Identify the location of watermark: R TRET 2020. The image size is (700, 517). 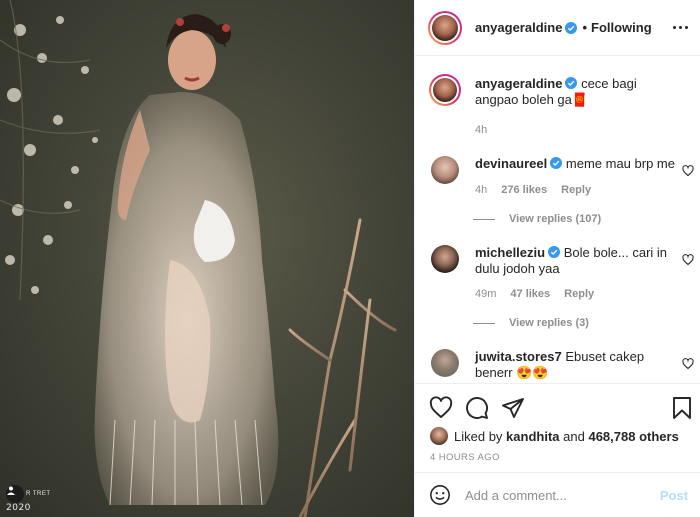
(28, 499).